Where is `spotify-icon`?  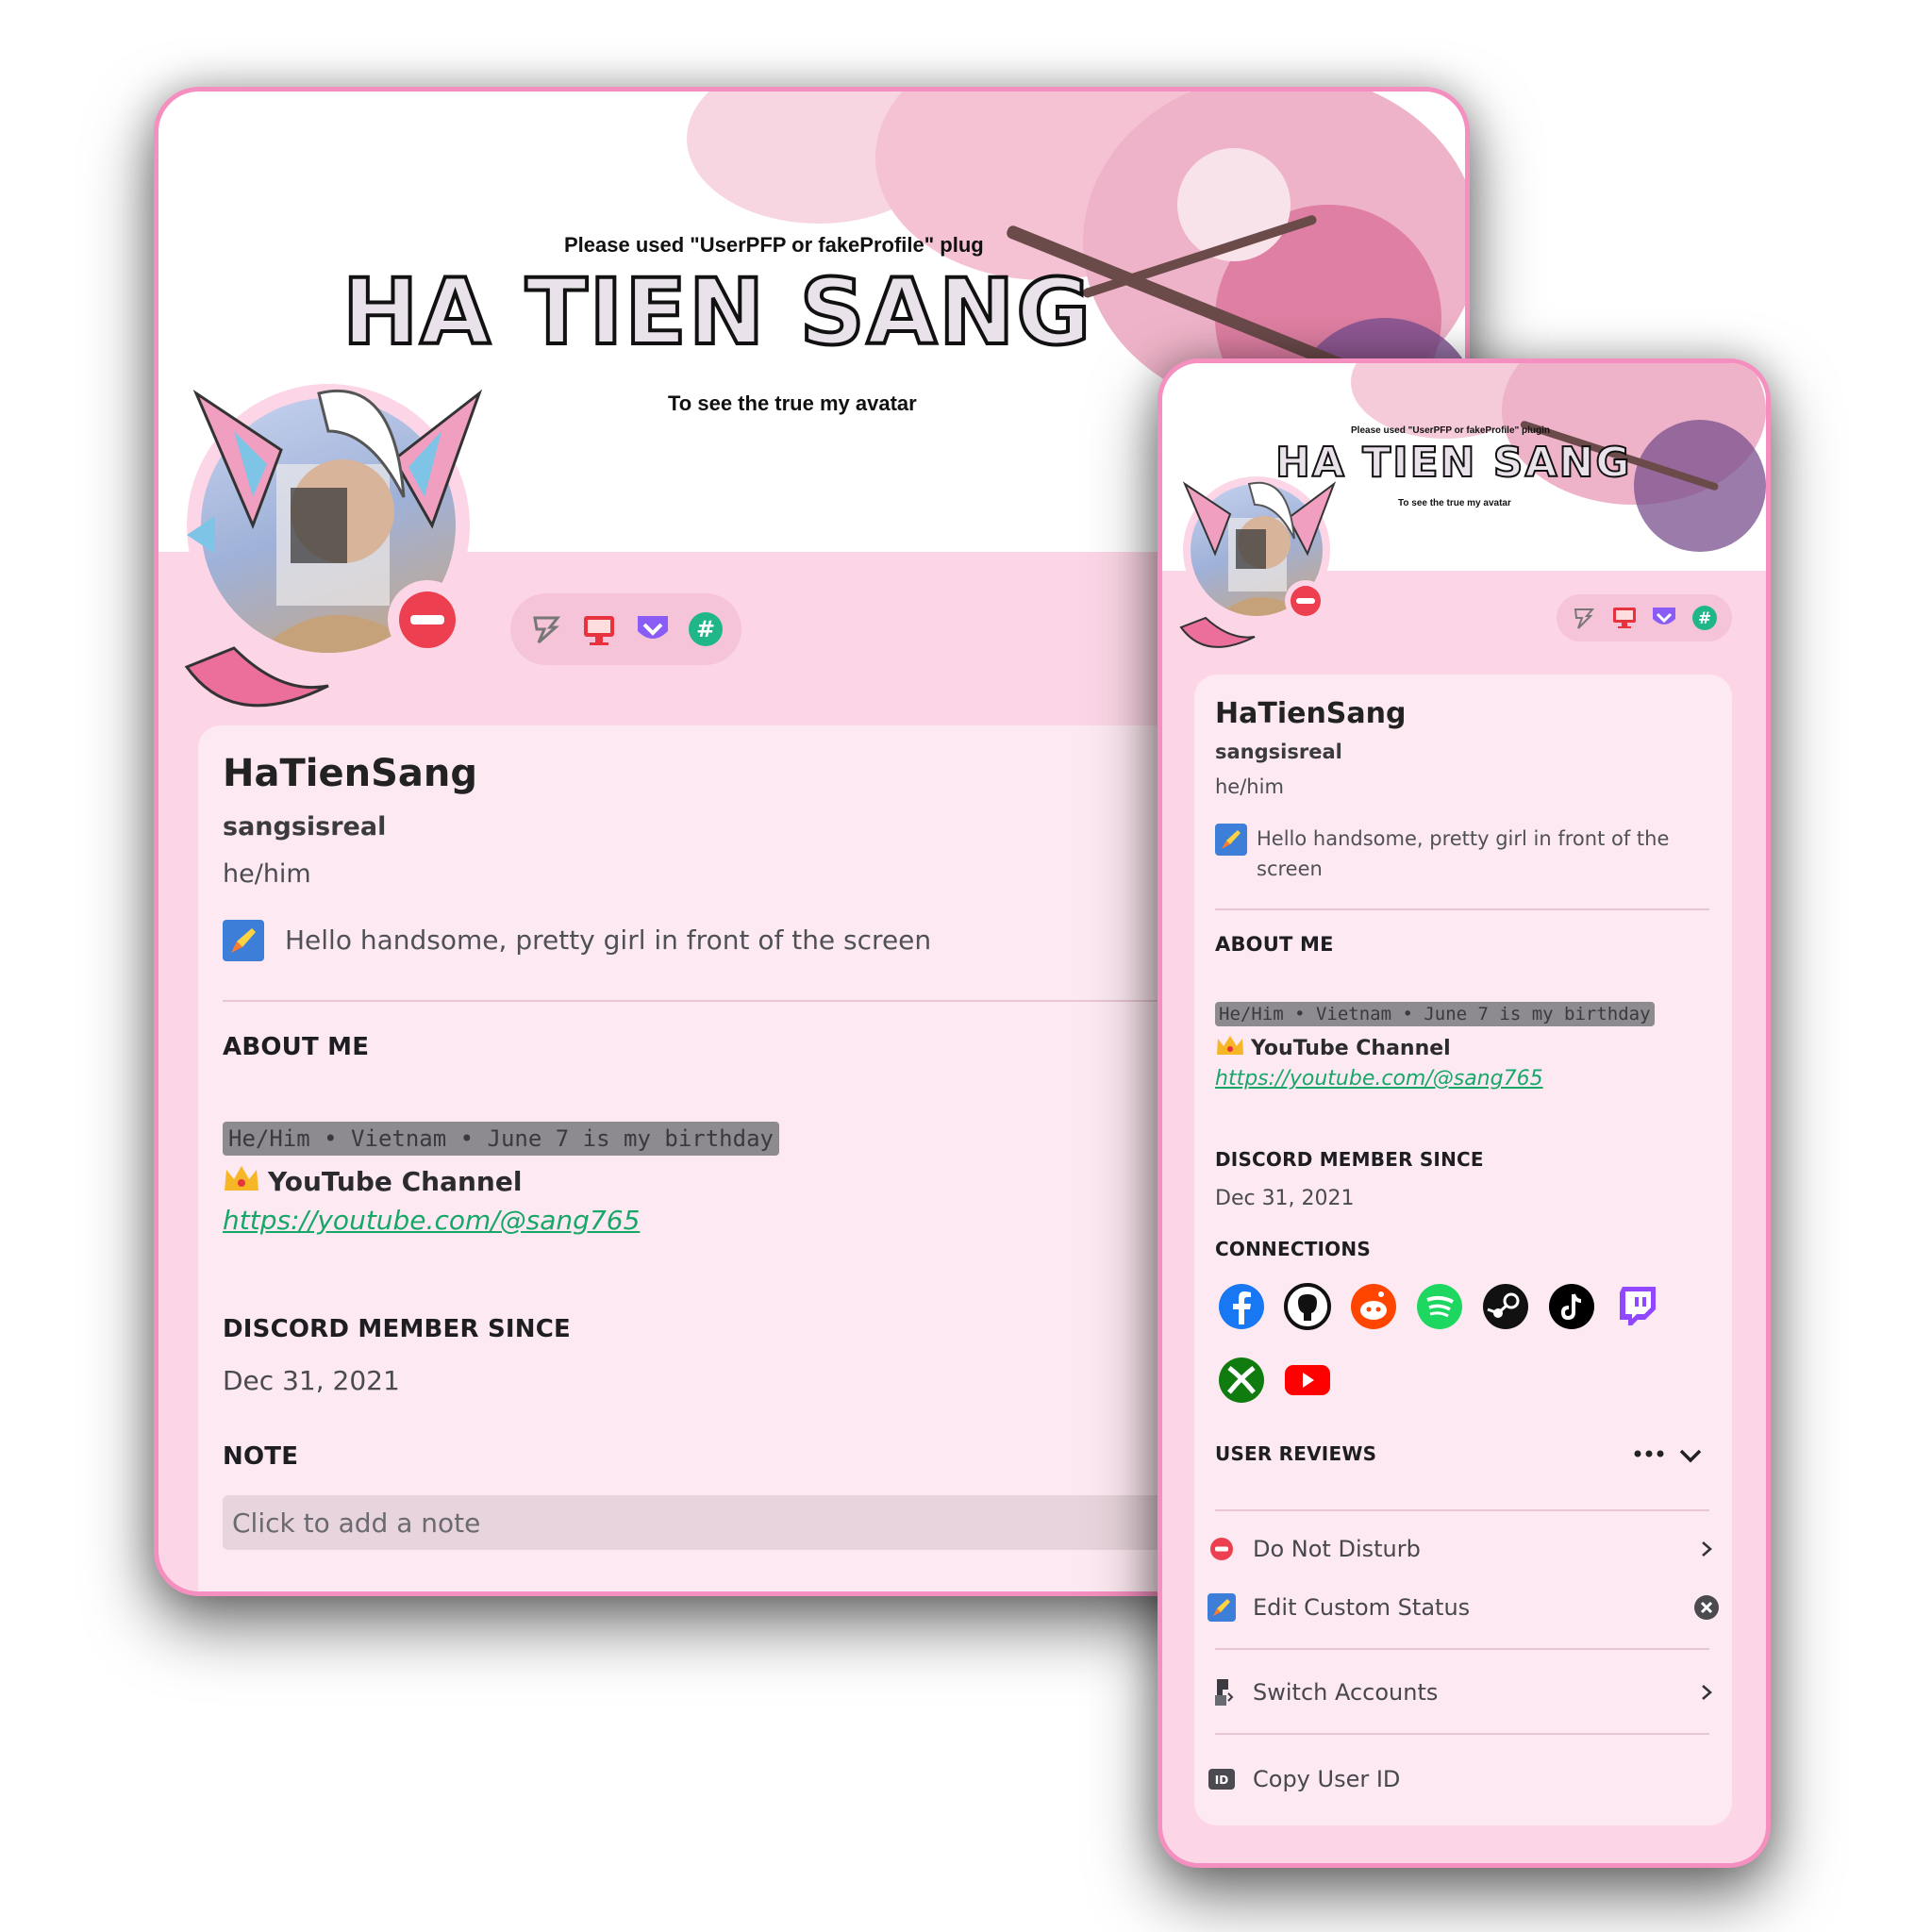 spotify-icon is located at coordinates (1439, 1307).